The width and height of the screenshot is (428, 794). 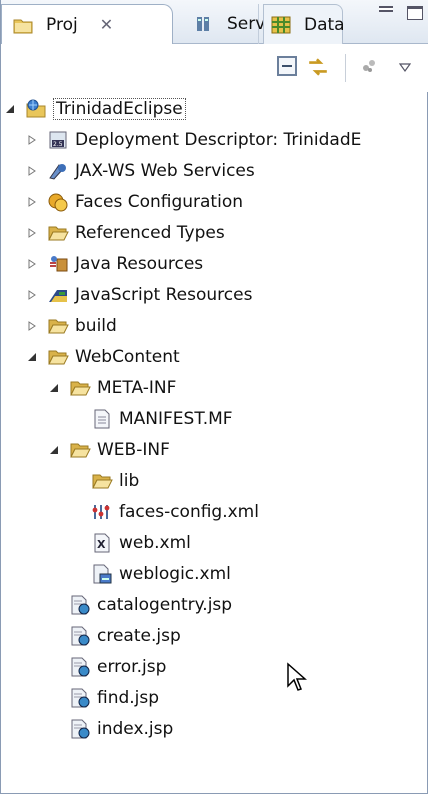 I want to click on filter-icon, so click(x=369, y=66).